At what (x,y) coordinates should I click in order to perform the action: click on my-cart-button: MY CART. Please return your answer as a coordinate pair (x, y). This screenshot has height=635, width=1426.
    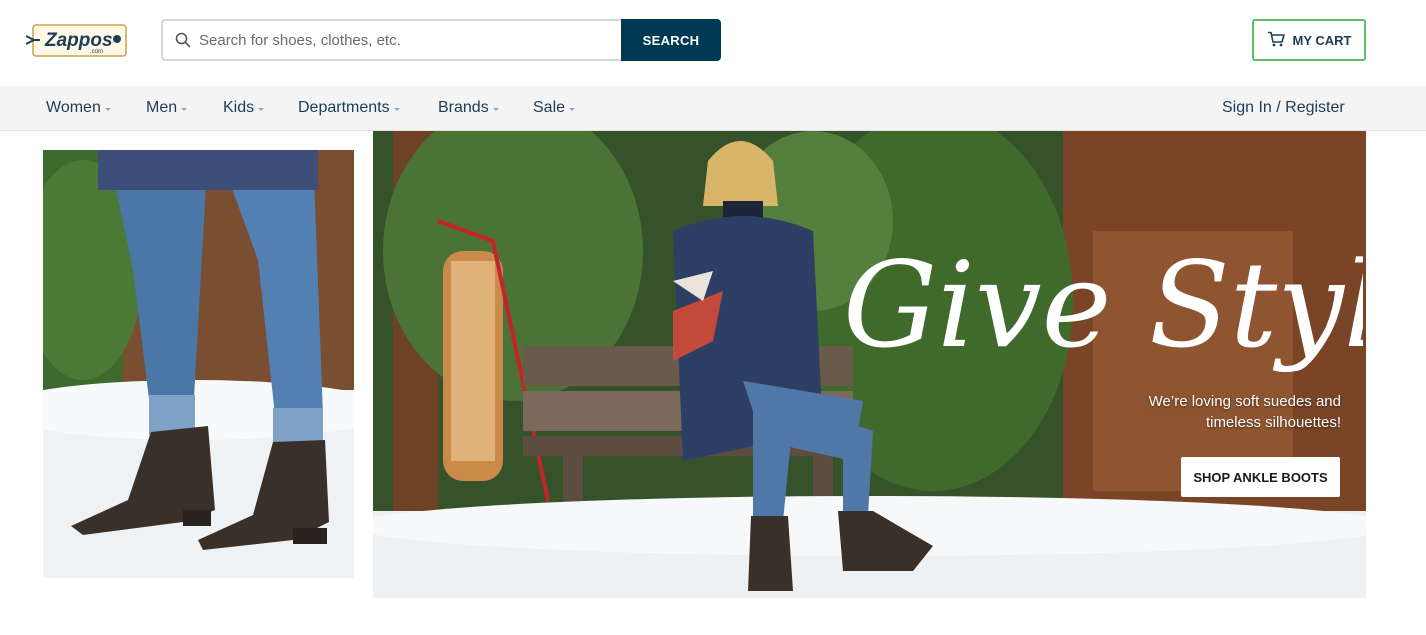
    Looking at the image, I should click on (1309, 40).